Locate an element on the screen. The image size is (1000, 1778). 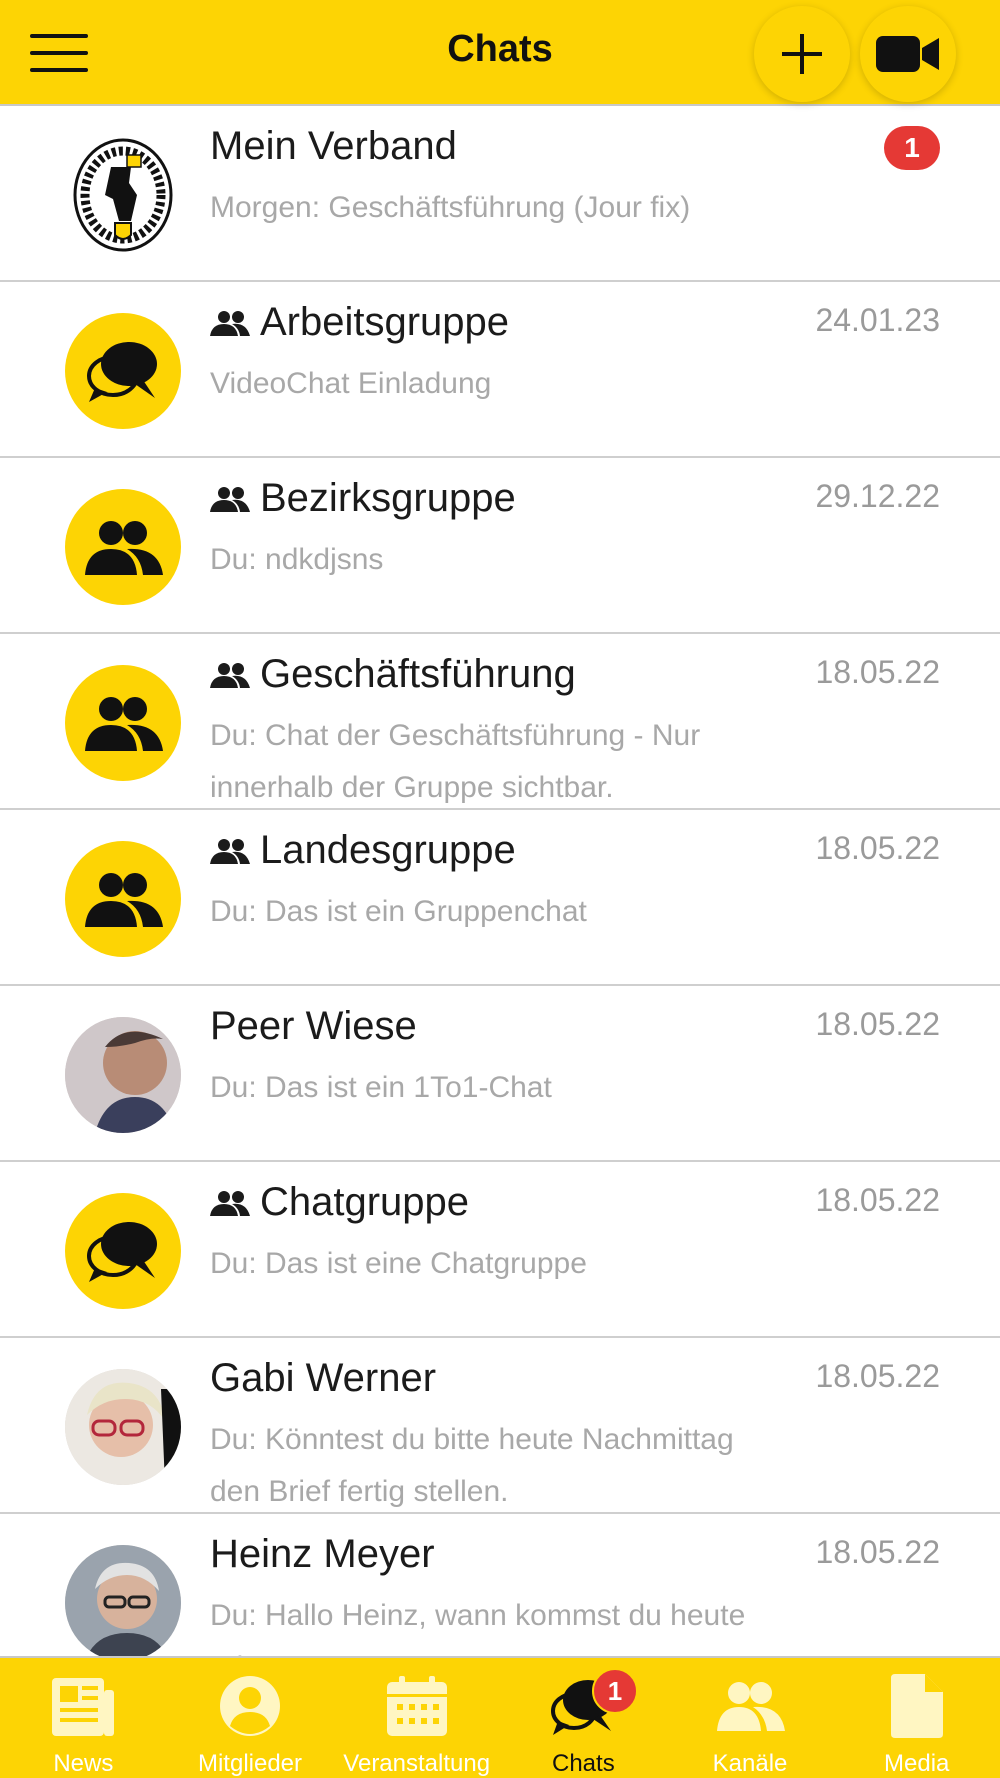
chat-row-bezirksgruppe: Bezirksgruppe Du: ndkdjsns 29.12.22 is located at coordinates (500, 546).